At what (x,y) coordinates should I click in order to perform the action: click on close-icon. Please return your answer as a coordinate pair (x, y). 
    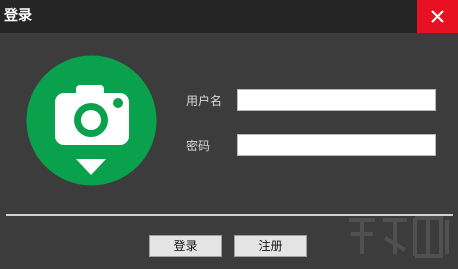
    Looking at the image, I should click on (437, 16).